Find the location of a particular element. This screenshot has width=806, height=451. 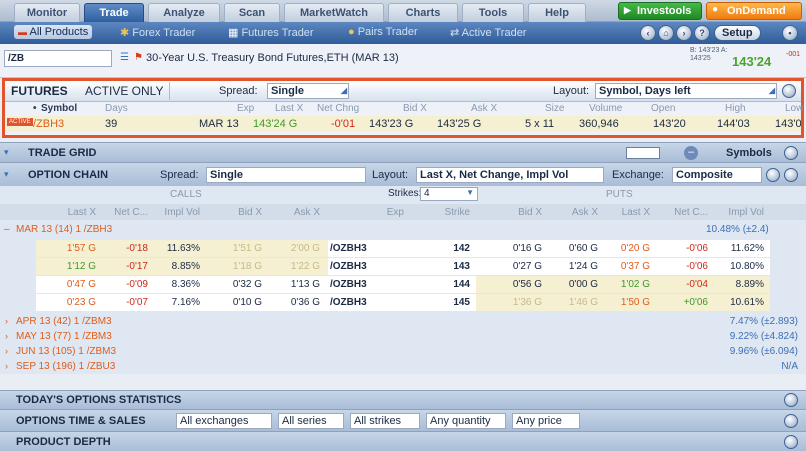

put-col-ask: Ask X is located at coordinates (573, 212).